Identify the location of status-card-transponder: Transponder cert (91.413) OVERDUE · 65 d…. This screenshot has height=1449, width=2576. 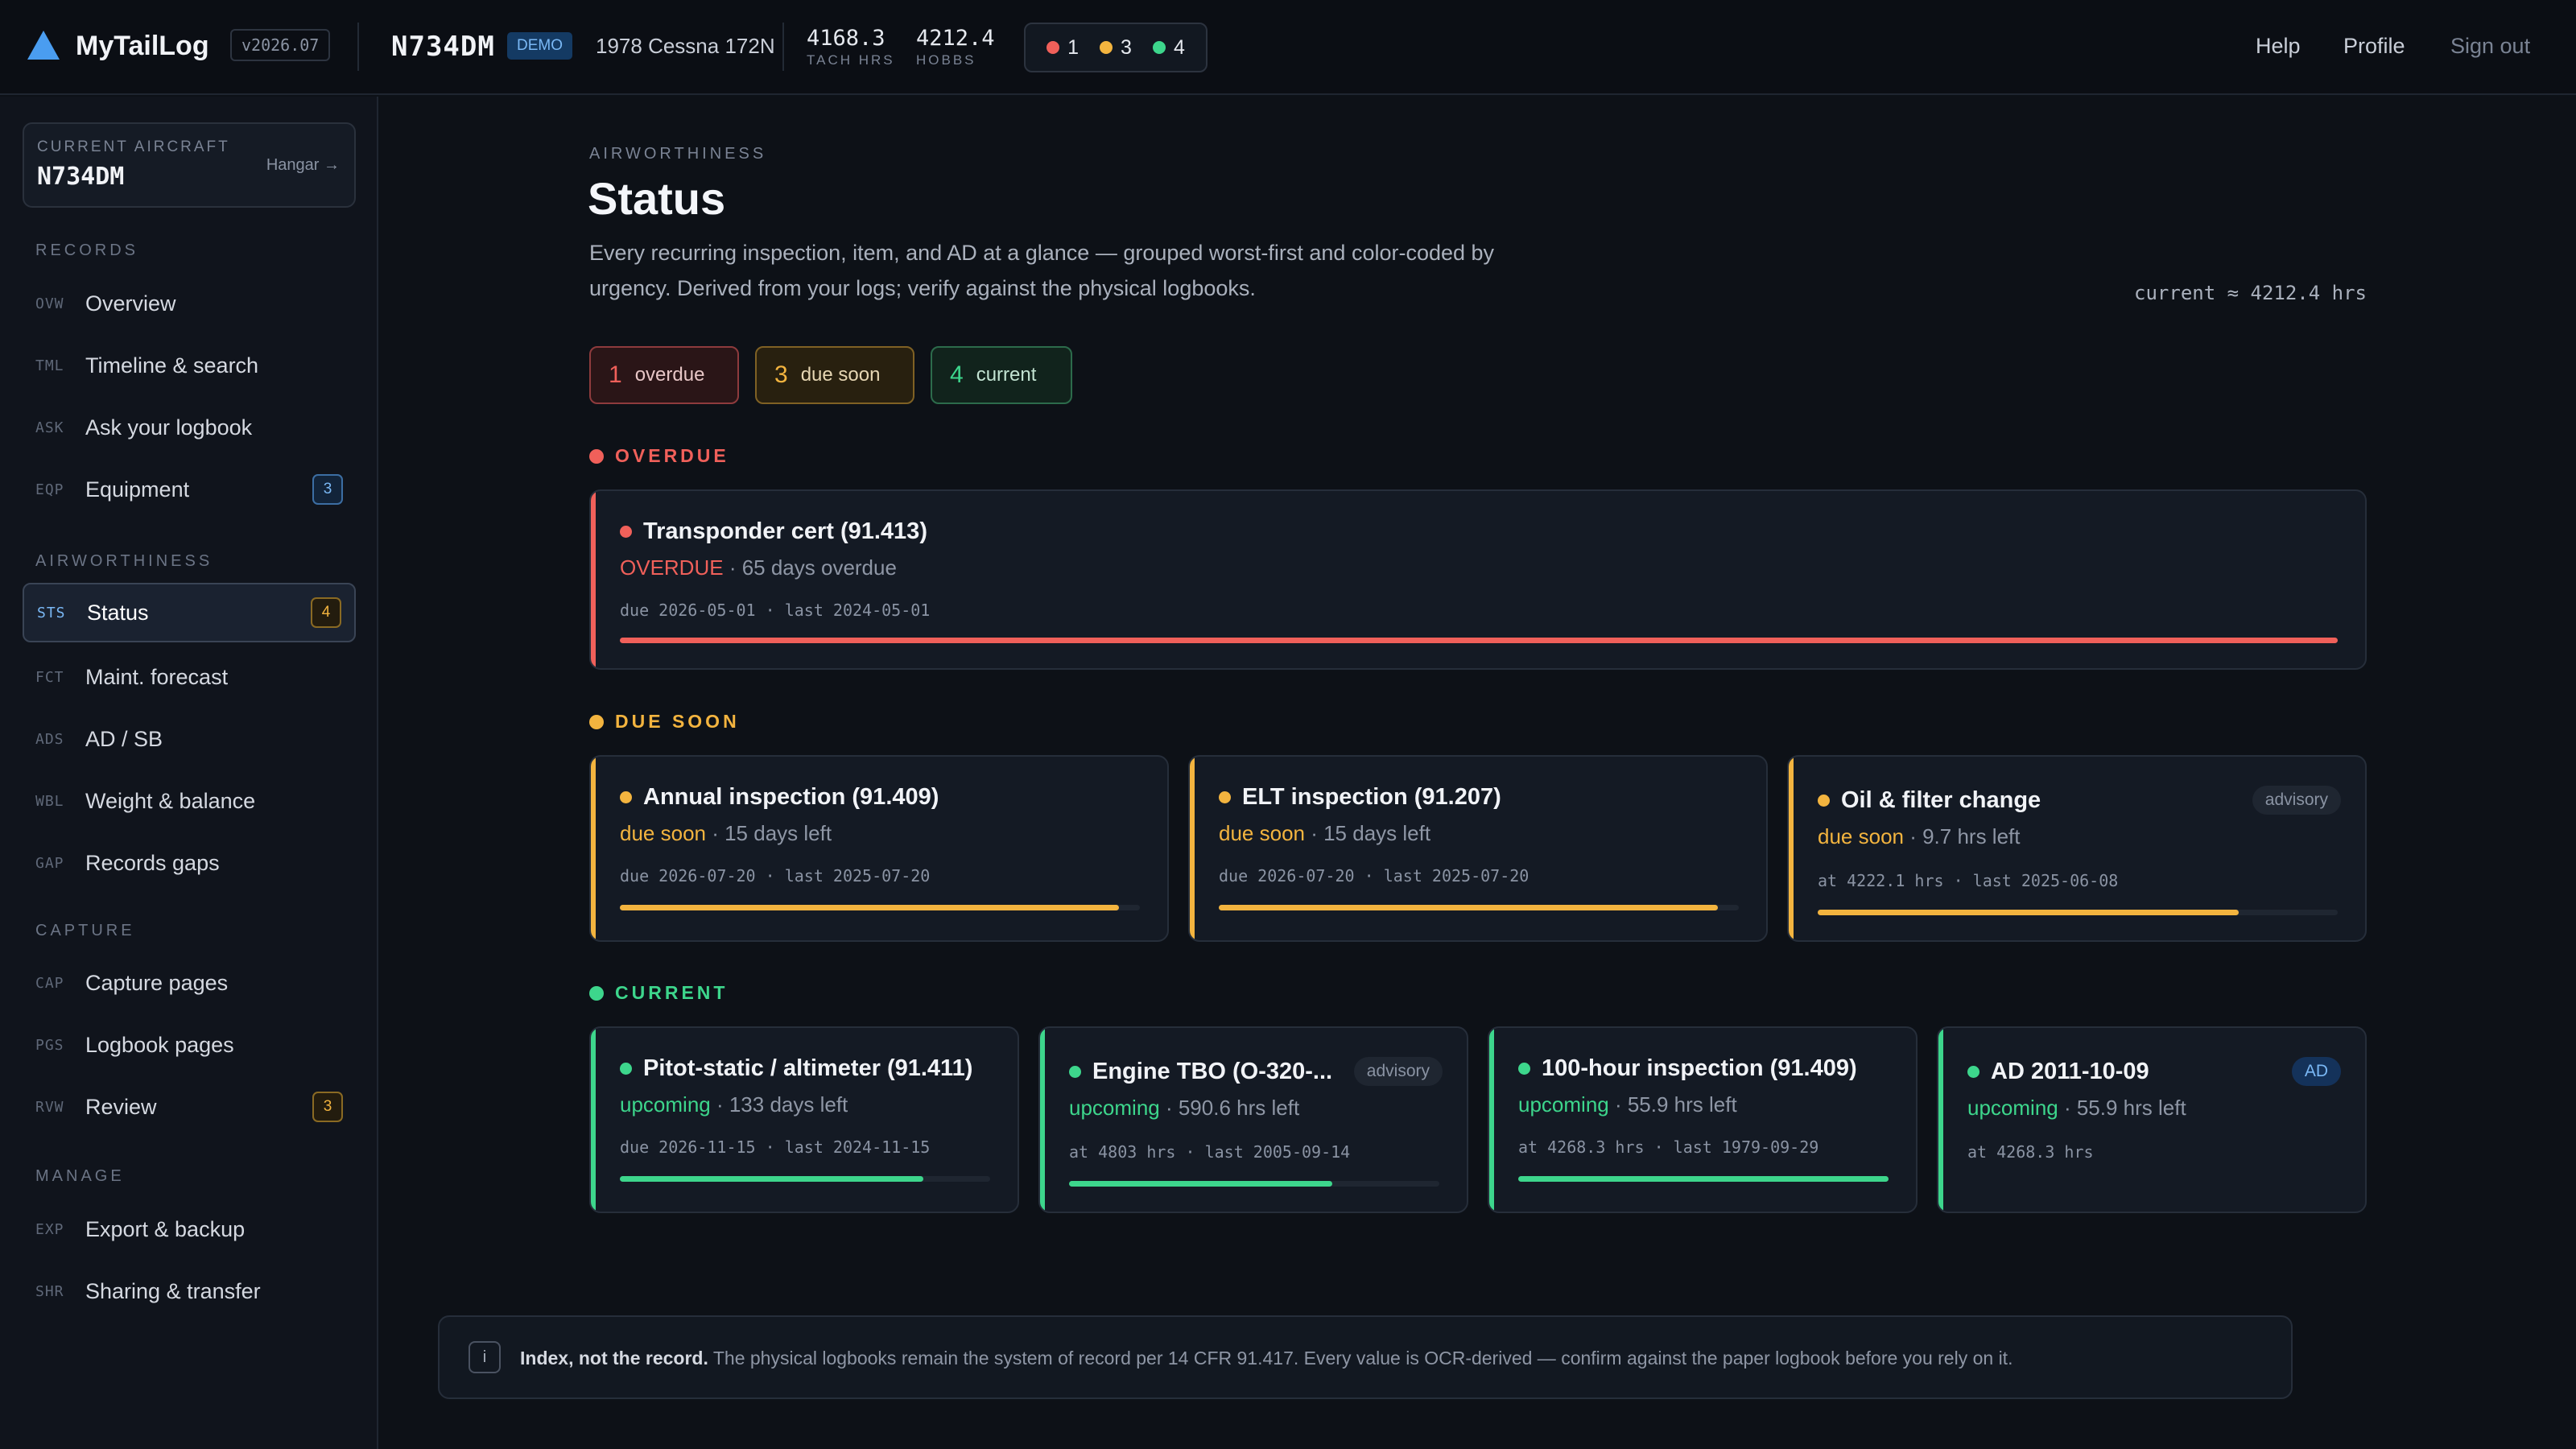
(1478, 579).